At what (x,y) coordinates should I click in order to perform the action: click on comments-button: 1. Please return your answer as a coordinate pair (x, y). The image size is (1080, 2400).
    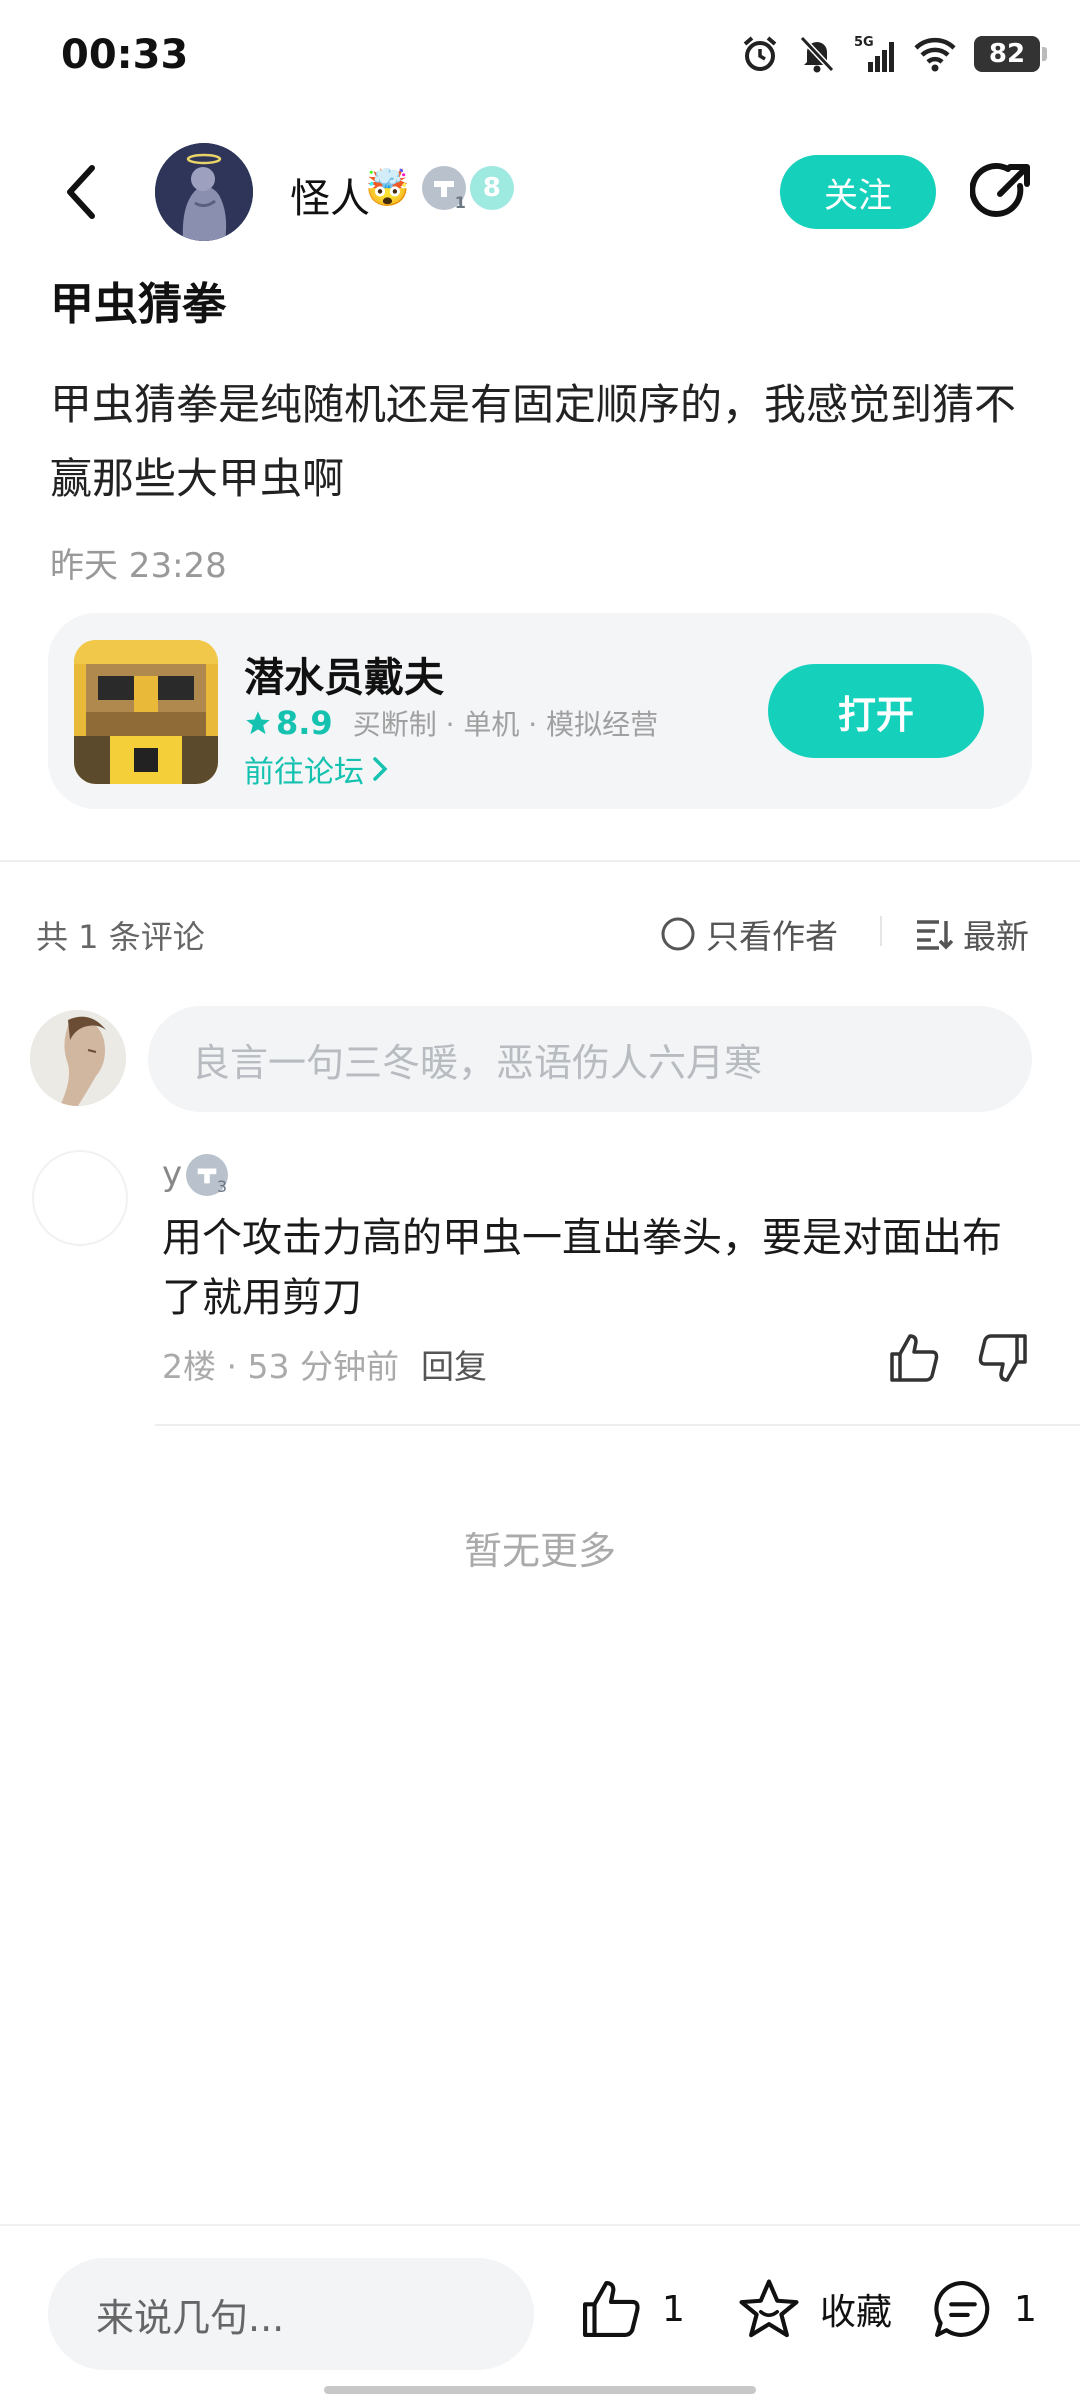
    Looking at the image, I should click on (983, 2309).